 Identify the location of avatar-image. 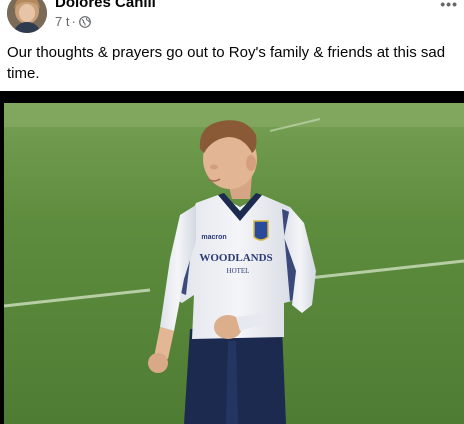
(27, 16).